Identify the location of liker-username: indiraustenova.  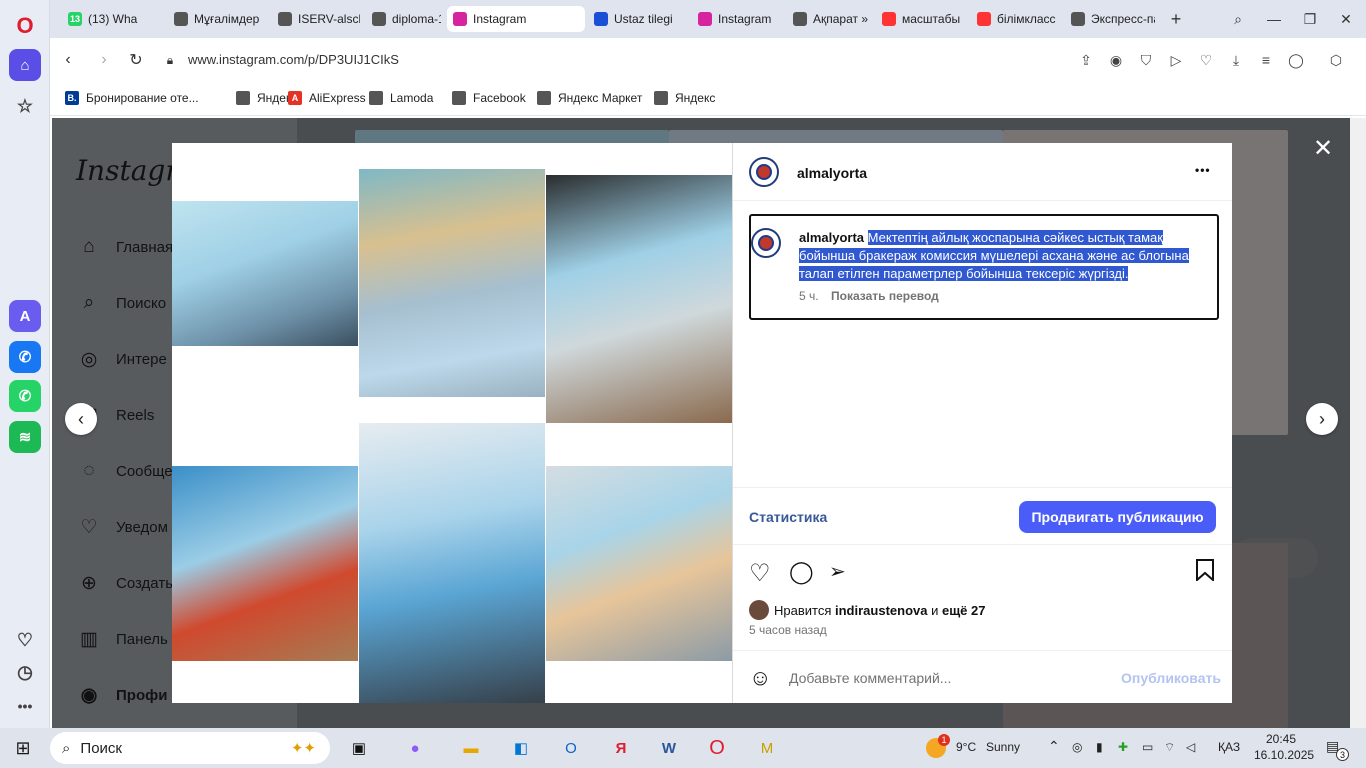
(881, 610).